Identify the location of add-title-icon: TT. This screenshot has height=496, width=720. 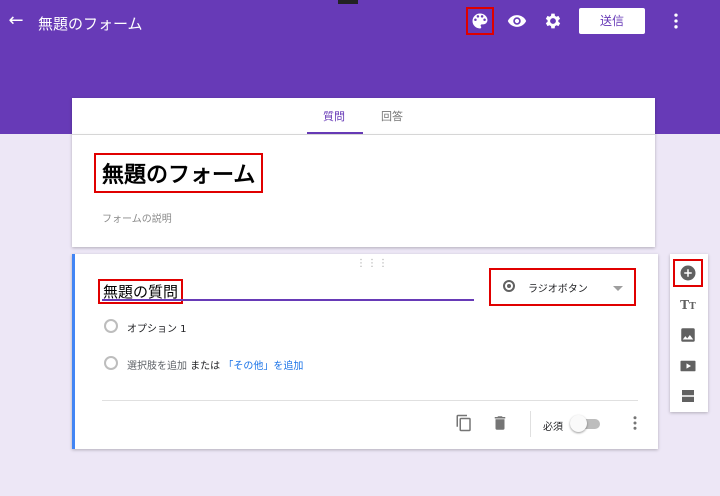
(688, 305).